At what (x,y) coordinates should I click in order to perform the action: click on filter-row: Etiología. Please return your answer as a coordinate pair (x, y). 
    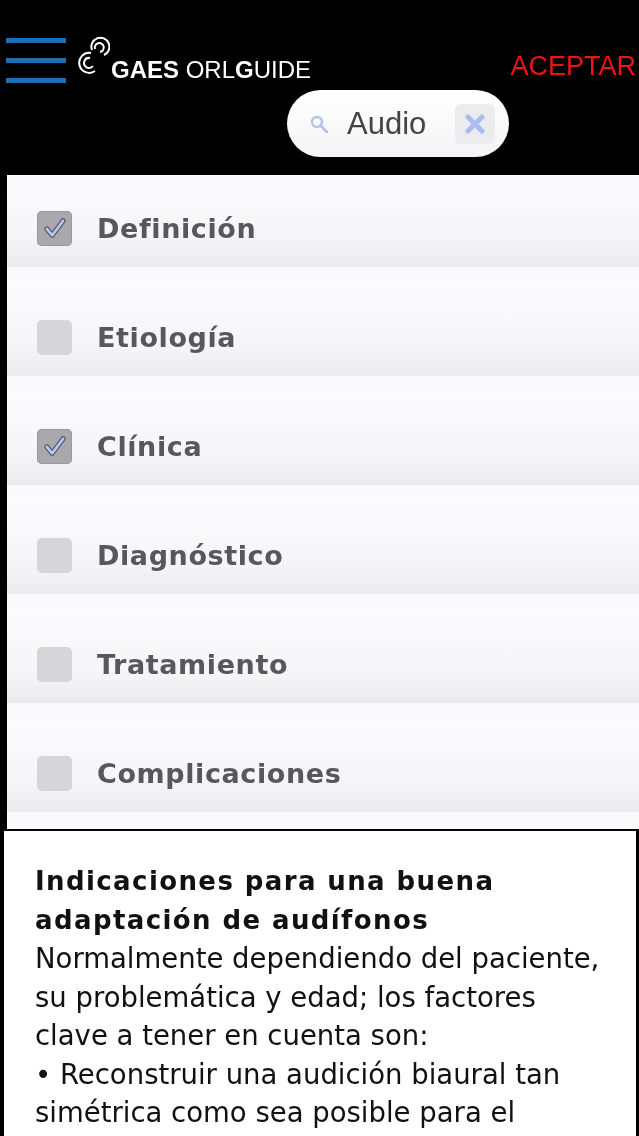
    Looking at the image, I should click on (323, 338).